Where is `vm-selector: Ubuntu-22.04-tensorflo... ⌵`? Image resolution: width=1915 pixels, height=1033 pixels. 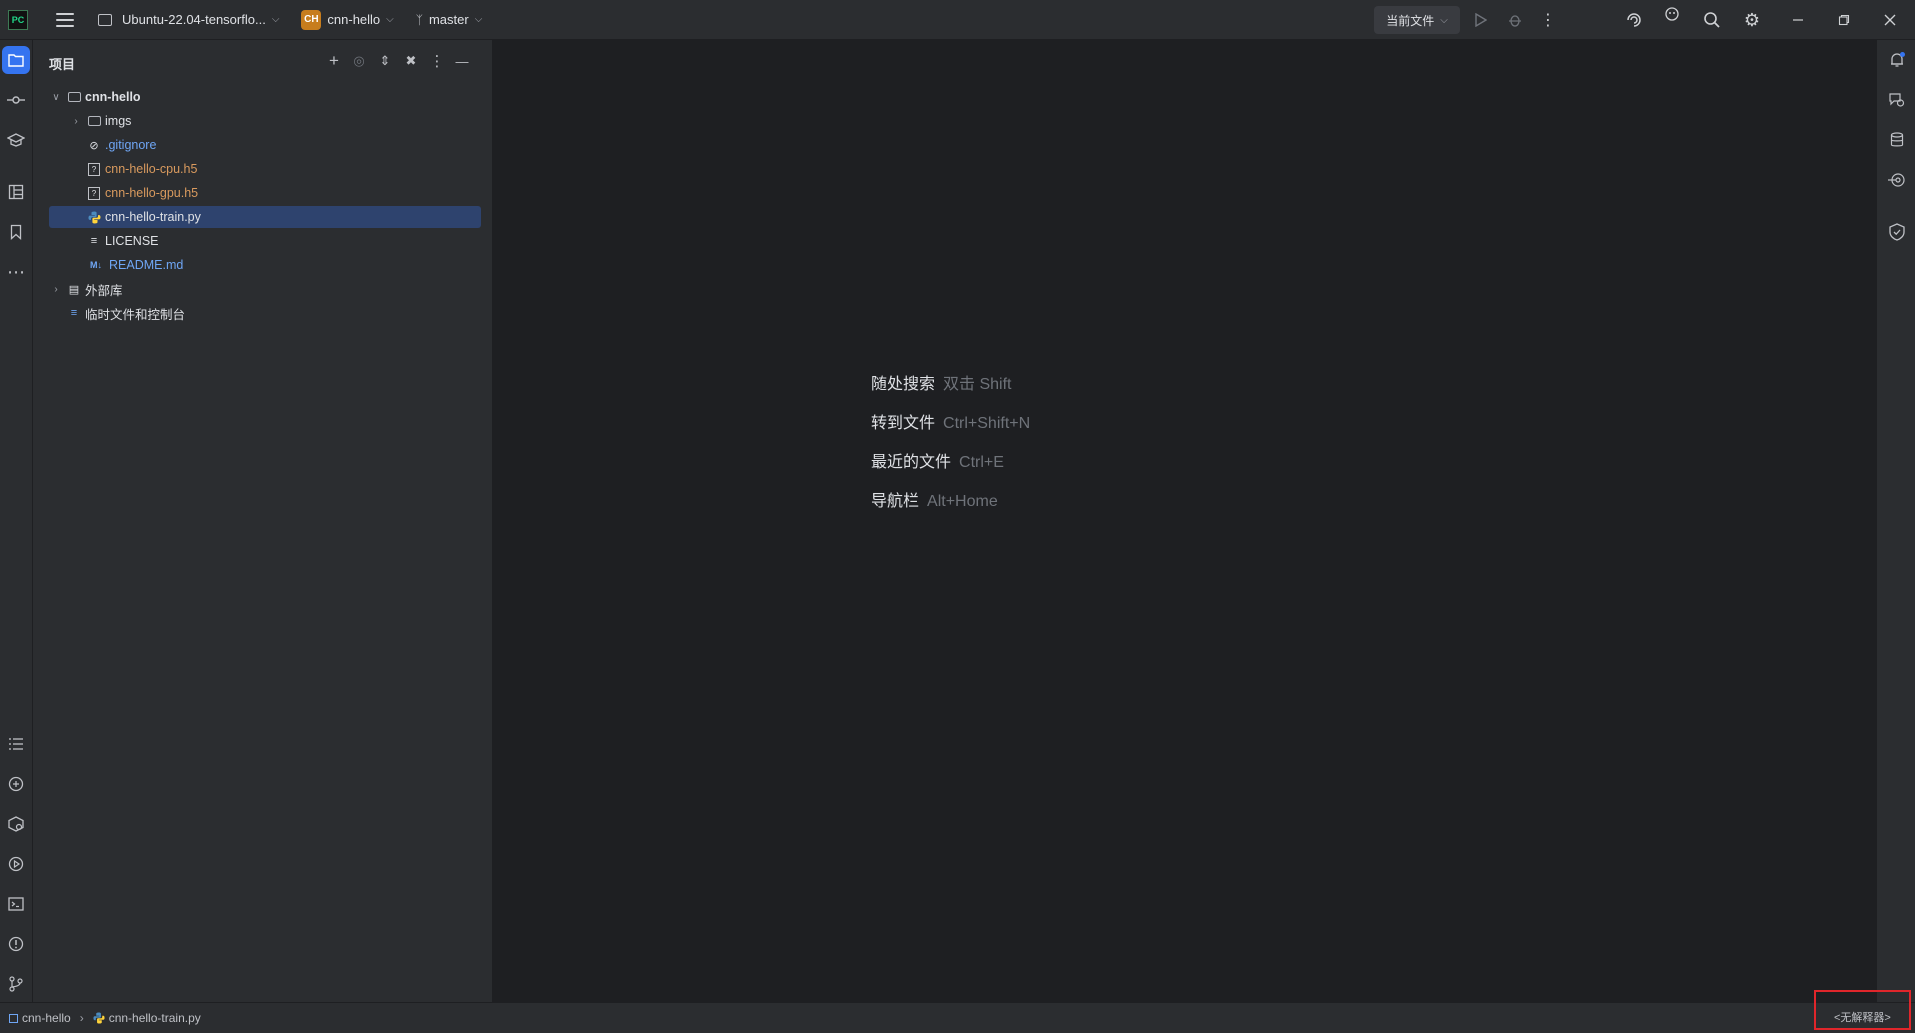
vm-selector: Ubuntu-22.04-tensorflo... ⌵ is located at coordinates (188, 20).